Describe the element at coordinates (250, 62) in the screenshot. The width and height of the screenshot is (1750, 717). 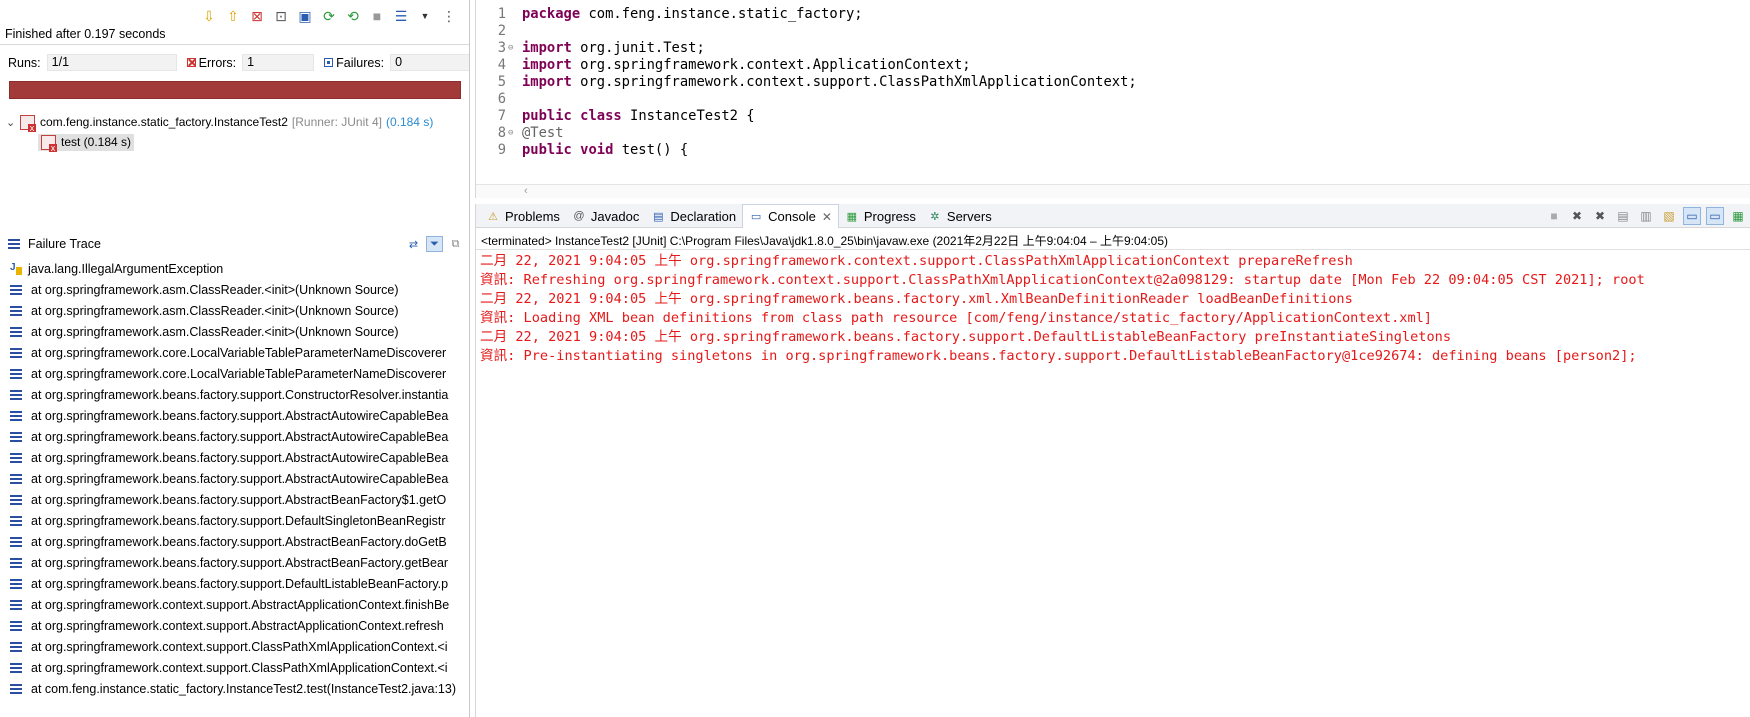
I see `errors-counter: Errors: 1` at that location.